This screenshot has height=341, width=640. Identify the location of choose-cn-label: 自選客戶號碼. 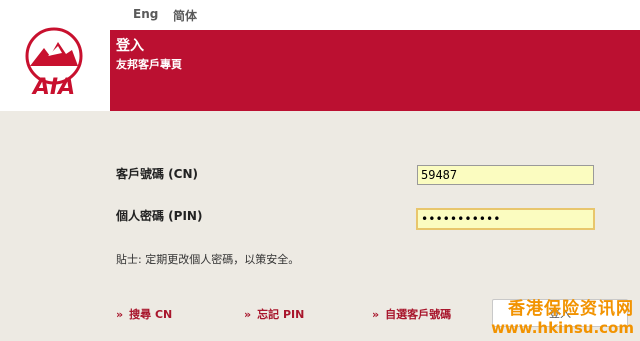
(418, 314).